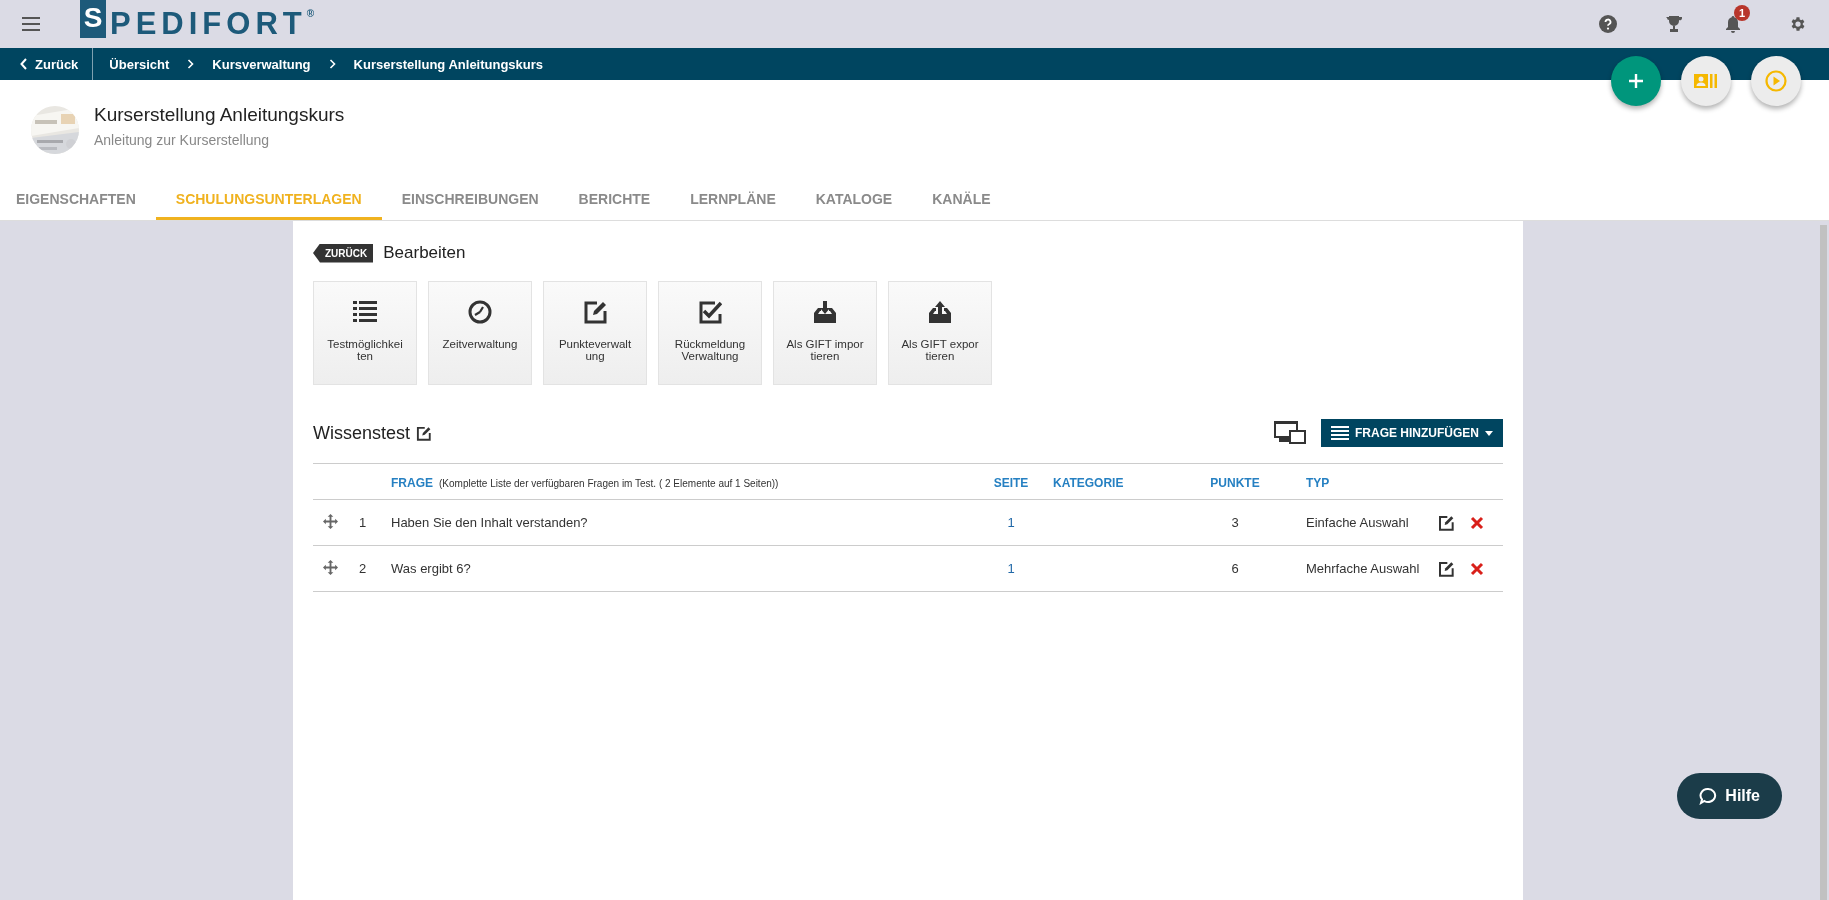  Describe the element at coordinates (1674, 24) in the screenshot. I see `trophy-icon` at that location.